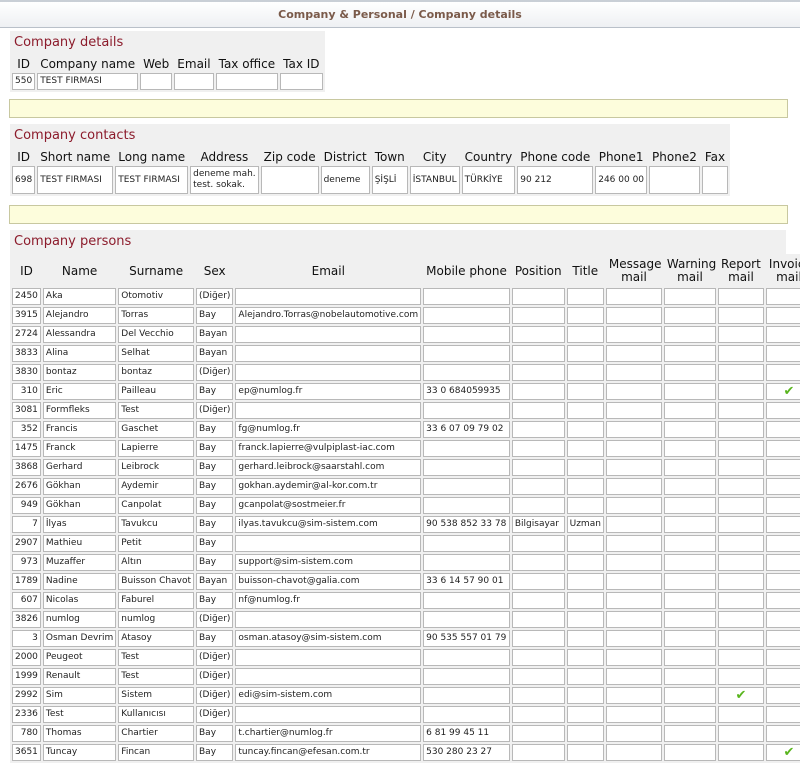  Describe the element at coordinates (79, 391) in the screenshot. I see `person-name-field: Eric` at that location.